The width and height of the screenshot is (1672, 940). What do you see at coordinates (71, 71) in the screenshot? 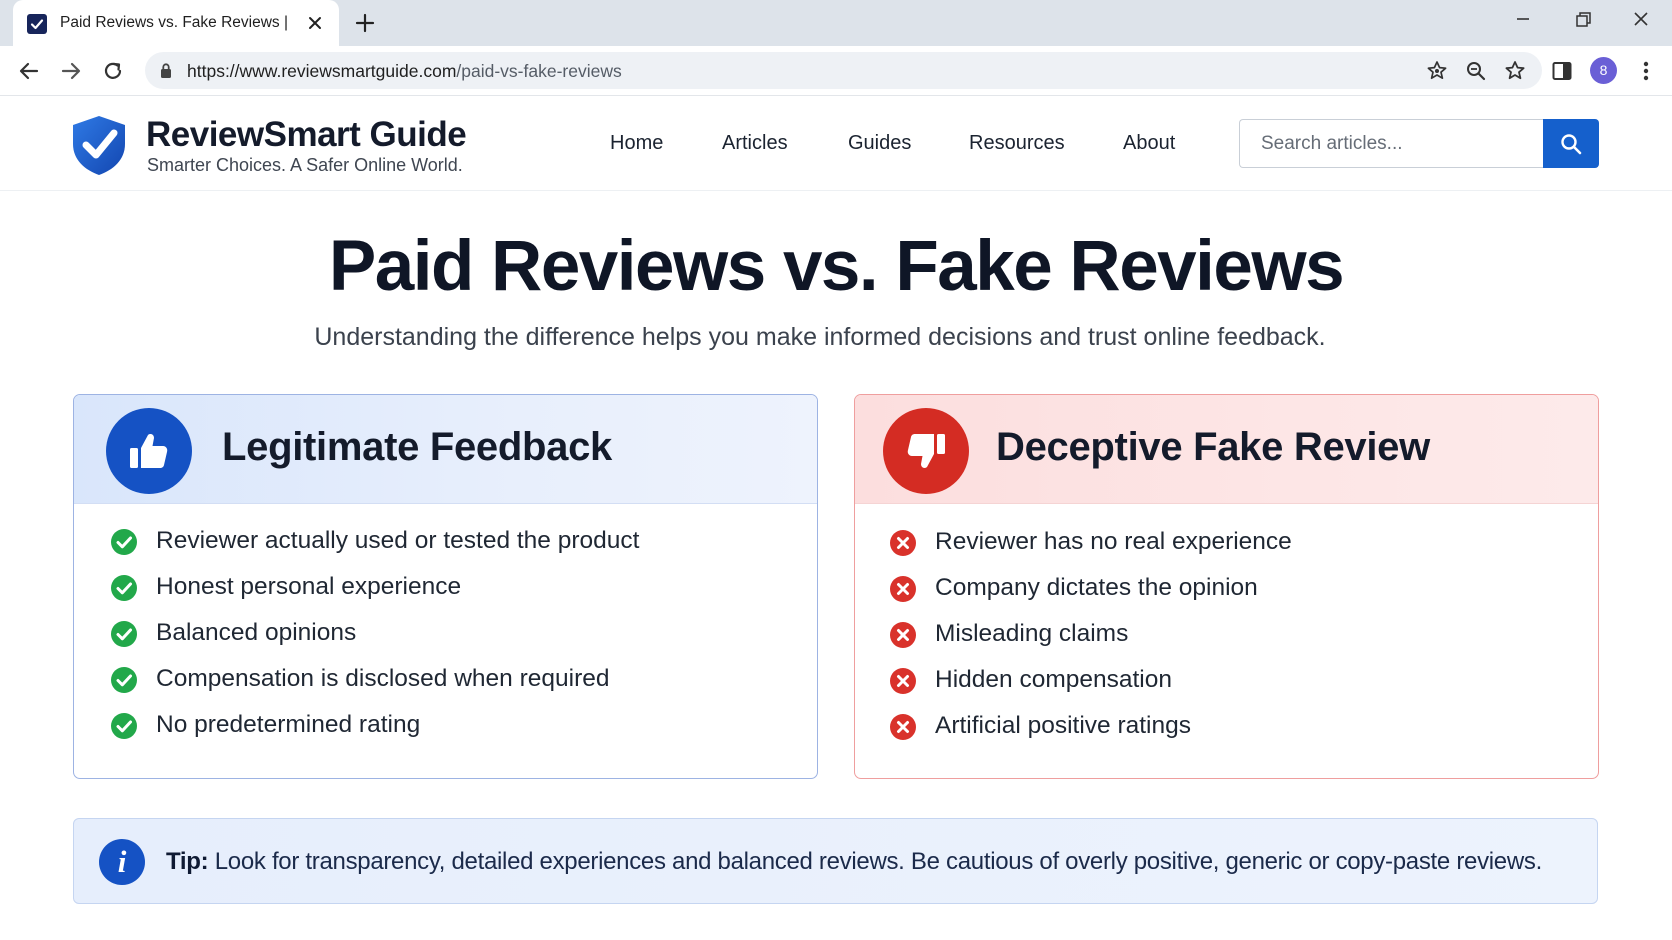
I see `forward-arrow-icon` at bounding box center [71, 71].